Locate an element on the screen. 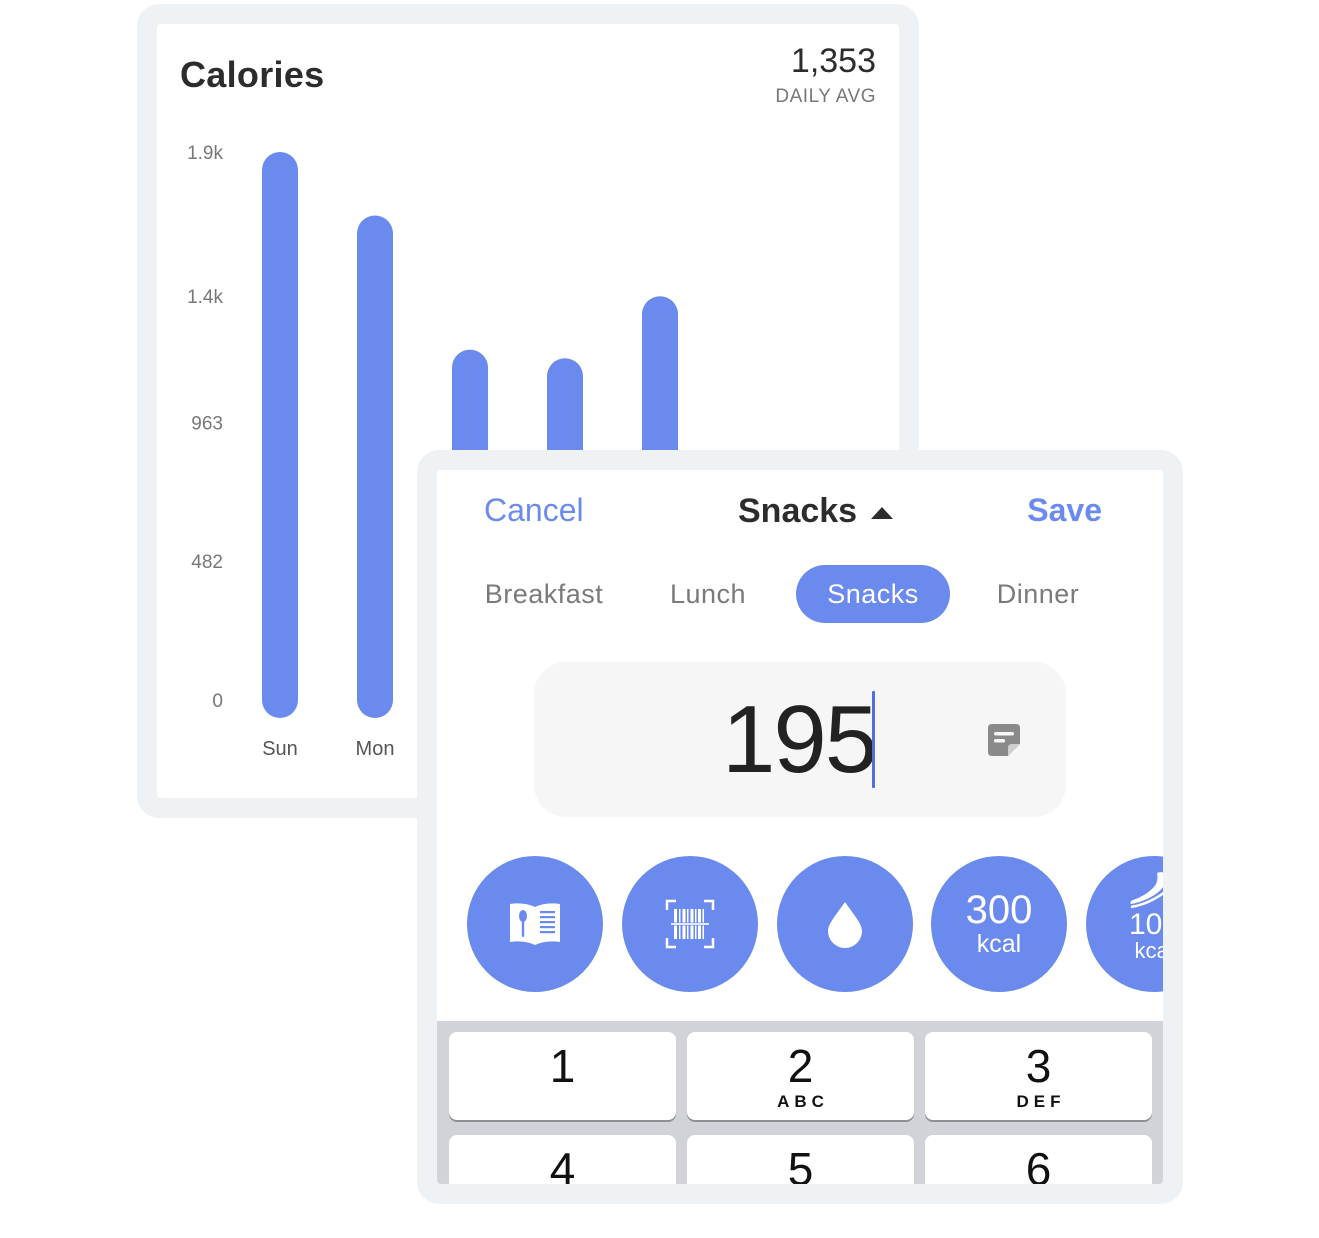  tab-lunch: Lunch is located at coordinates (708, 594).